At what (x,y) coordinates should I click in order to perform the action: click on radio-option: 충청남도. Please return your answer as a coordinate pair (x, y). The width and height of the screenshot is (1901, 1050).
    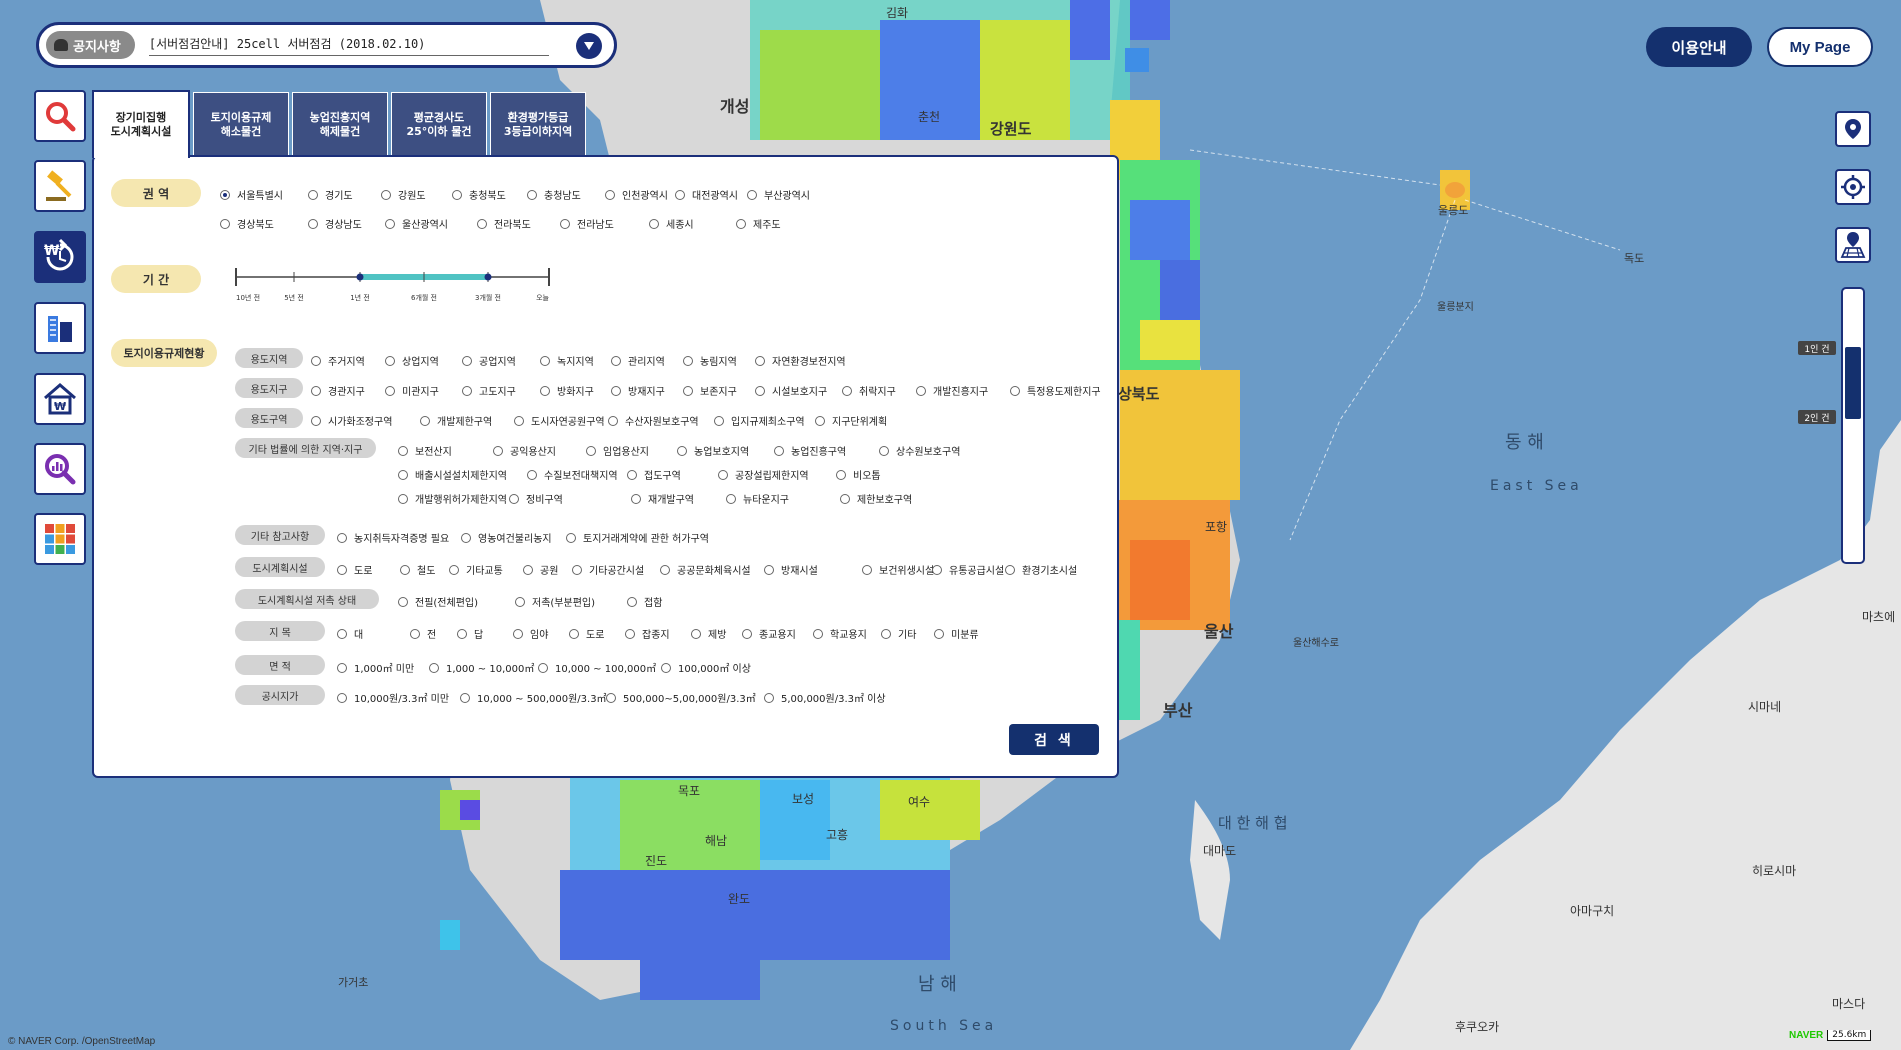
    Looking at the image, I should click on (554, 194).